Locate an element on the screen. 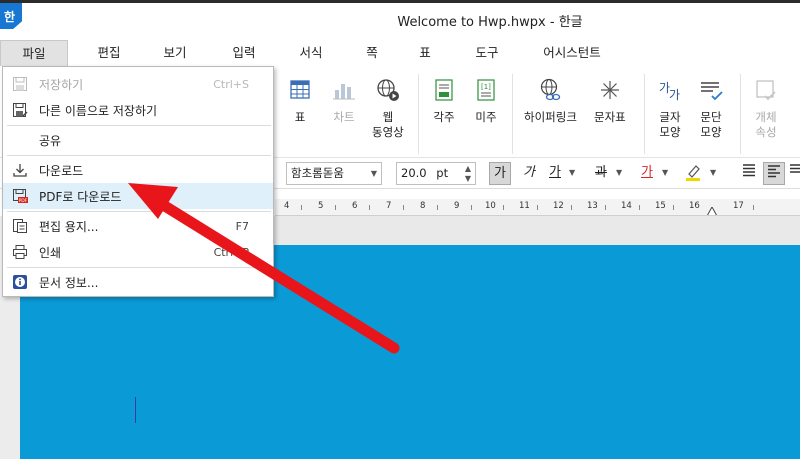 This screenshot has width=800, height=459. table-label: 표 is located at coordinates (300, 117).